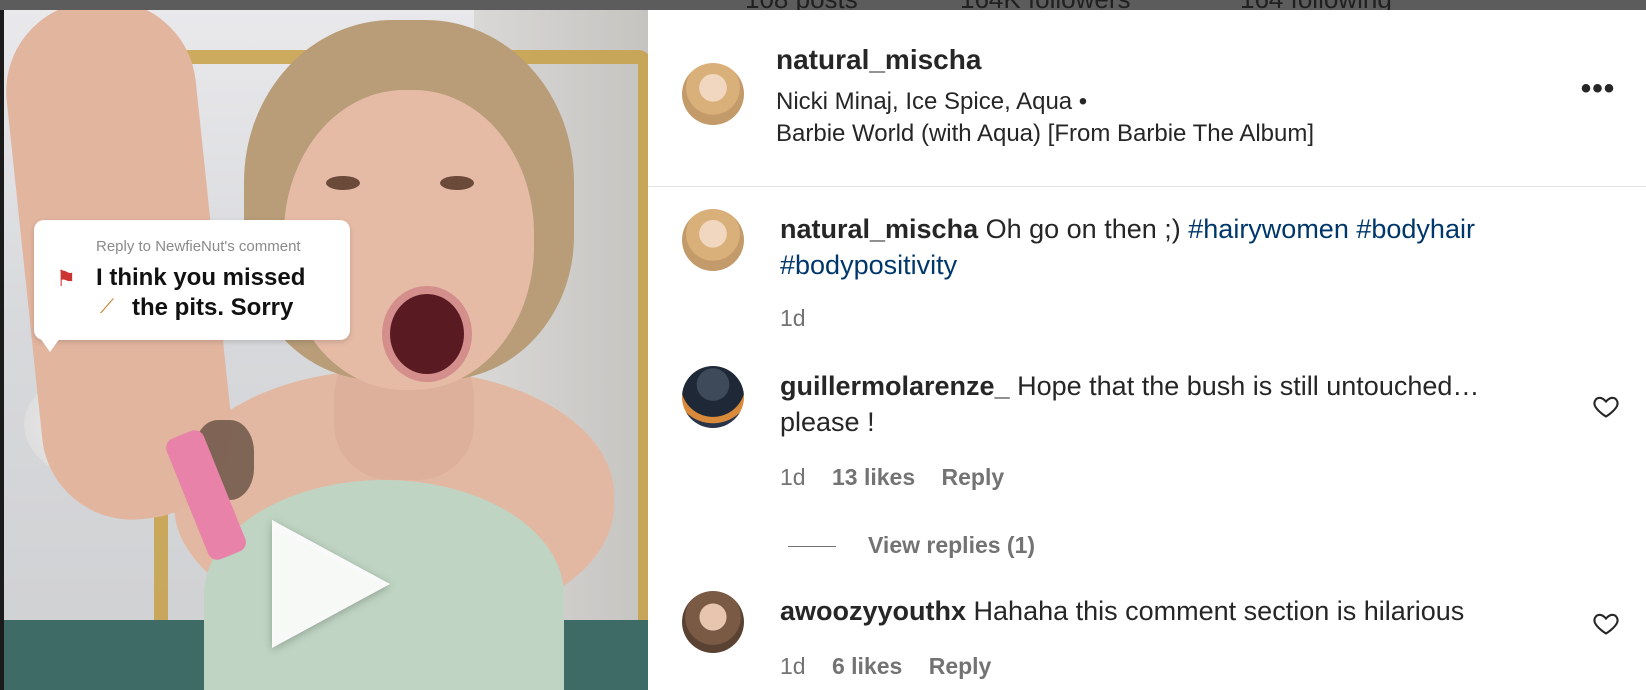 This screenshot has height=690, width=1646. Describe the element at coordinates (867, 666) in the screenshot. I see `comment-likes: 6 likes` at that location.